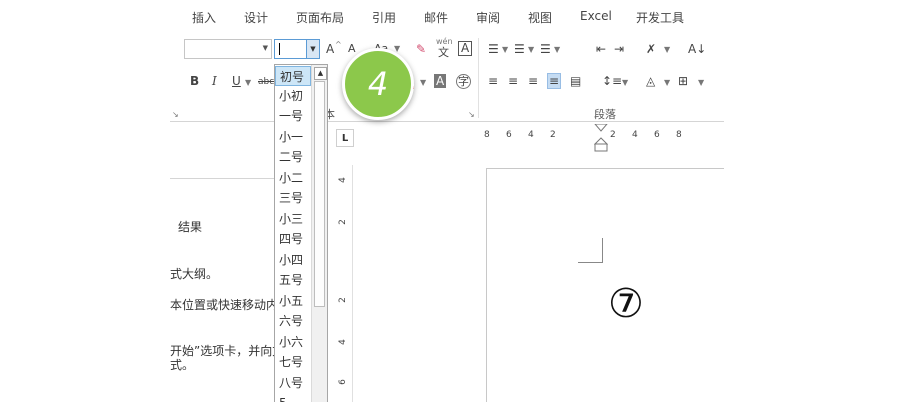  What do you see at coordinates (236, 81) in the screenshot?
I see `underline-button: U` at bounding box center [236, 81].